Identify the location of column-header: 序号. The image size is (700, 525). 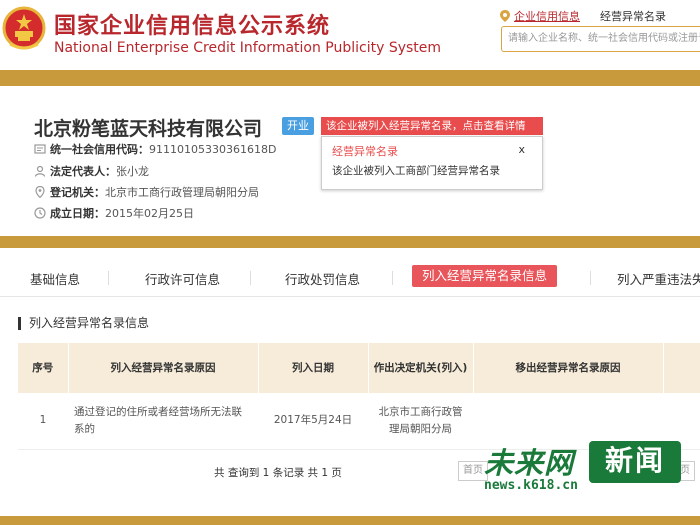
(43, 368).